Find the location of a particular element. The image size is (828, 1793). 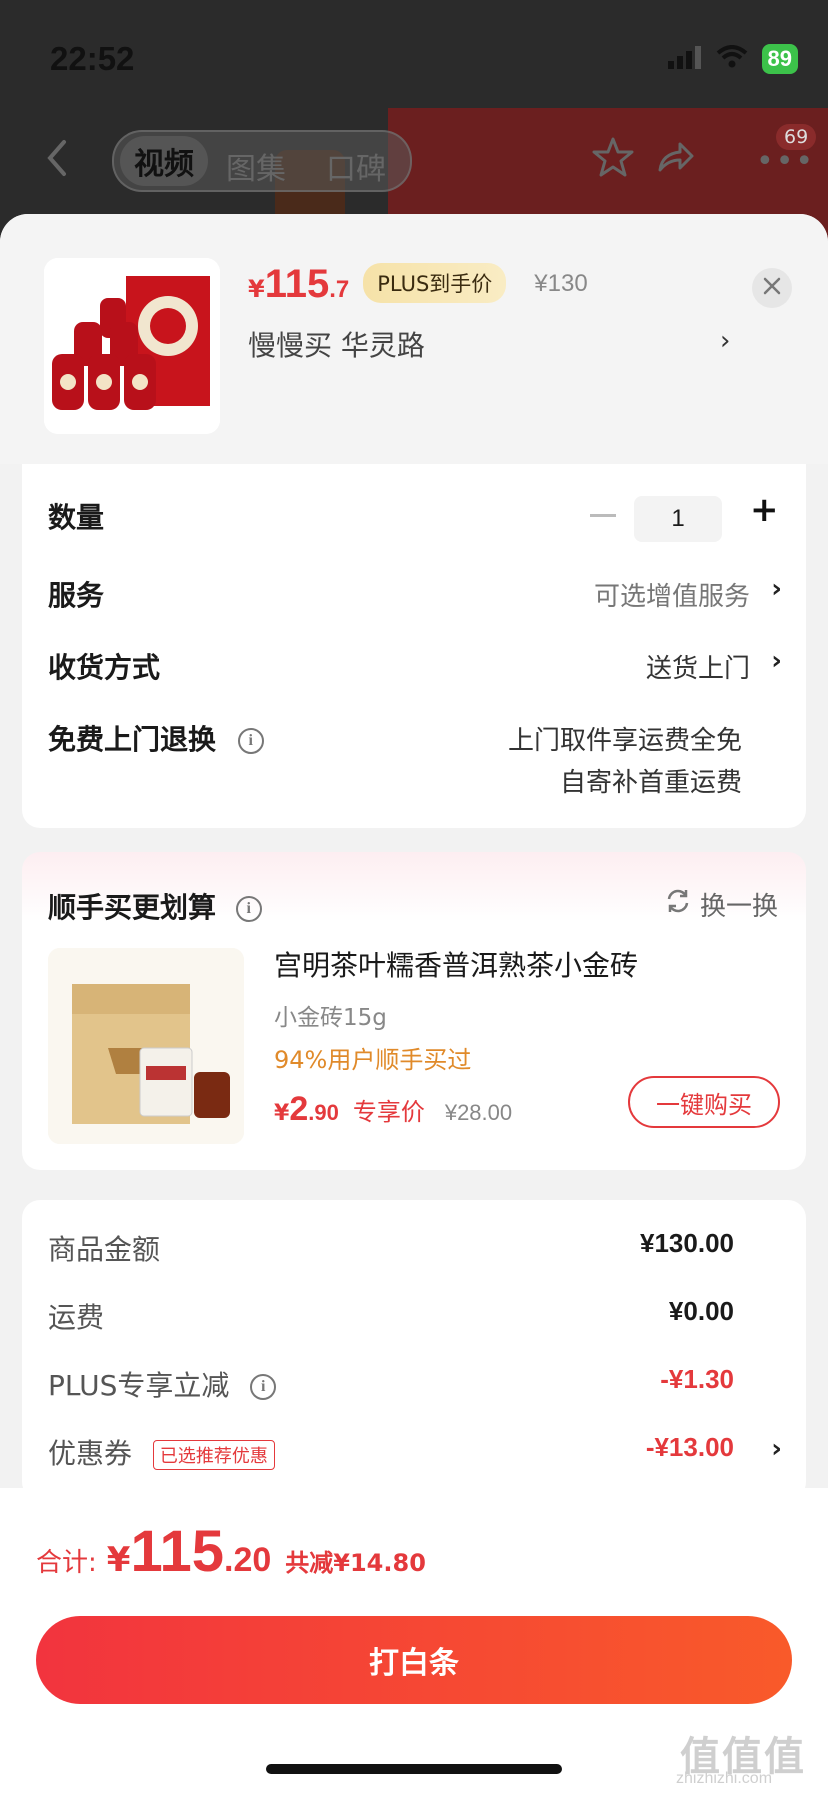

return-label: 免费上门退换 i is located at coordinates (156, 738).